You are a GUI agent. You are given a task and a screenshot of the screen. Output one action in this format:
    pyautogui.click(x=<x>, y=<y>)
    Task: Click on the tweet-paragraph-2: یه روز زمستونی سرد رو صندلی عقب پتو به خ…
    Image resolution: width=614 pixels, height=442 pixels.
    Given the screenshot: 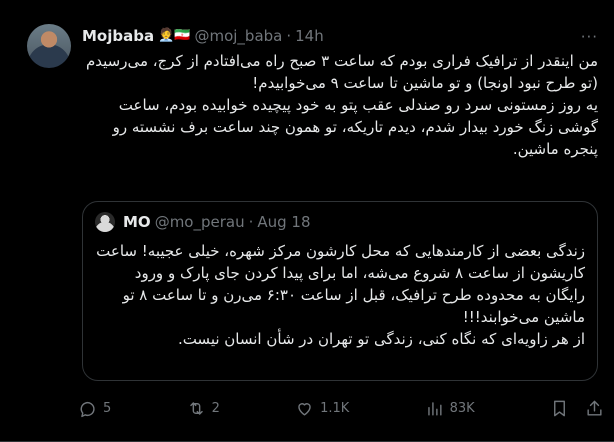 What is the action you would take?
    pyautogui.click(x=355, y=127)
    